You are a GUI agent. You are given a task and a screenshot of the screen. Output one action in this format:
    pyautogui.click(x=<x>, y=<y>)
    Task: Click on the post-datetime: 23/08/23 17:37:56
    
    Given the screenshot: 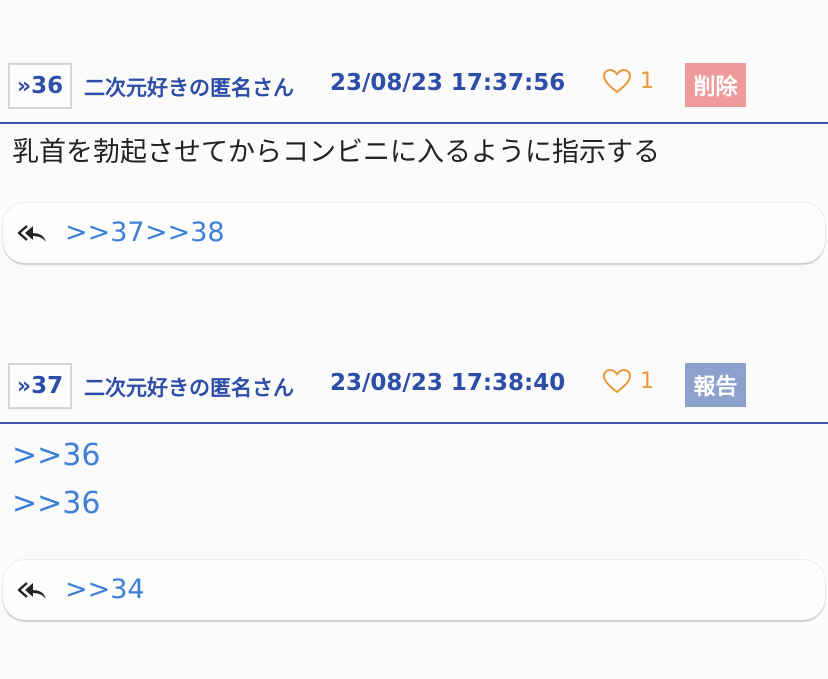 What is the action you would take?
    pyautogui.click(x=448, y=83)
    